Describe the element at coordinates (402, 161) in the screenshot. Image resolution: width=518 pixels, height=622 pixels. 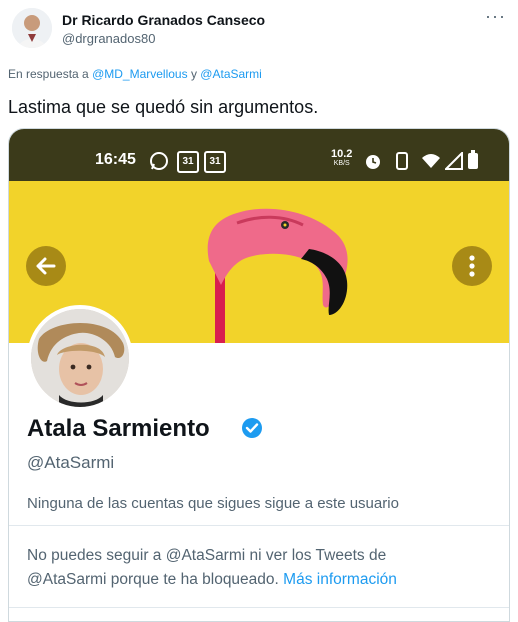
I see `vibrate-icon` at that location.